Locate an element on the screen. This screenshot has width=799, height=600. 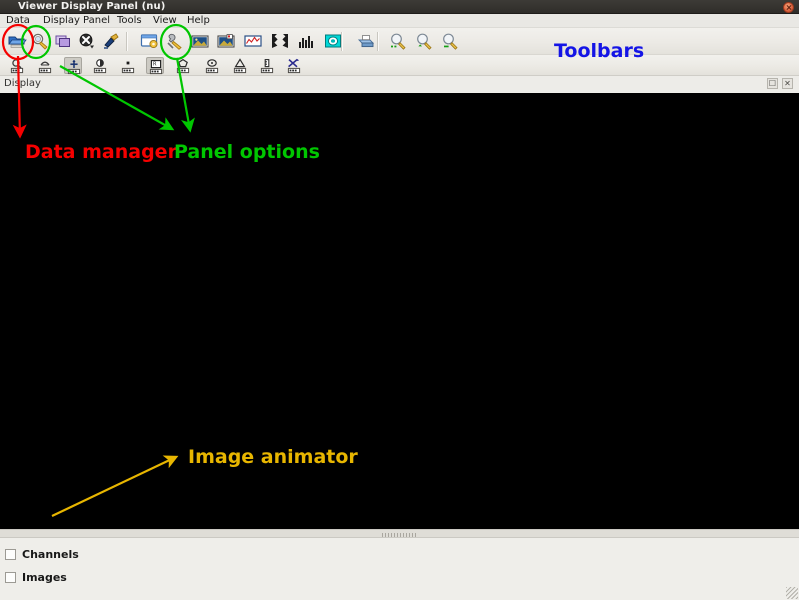
zoom-in-icon is located at coordinates (424, 41).